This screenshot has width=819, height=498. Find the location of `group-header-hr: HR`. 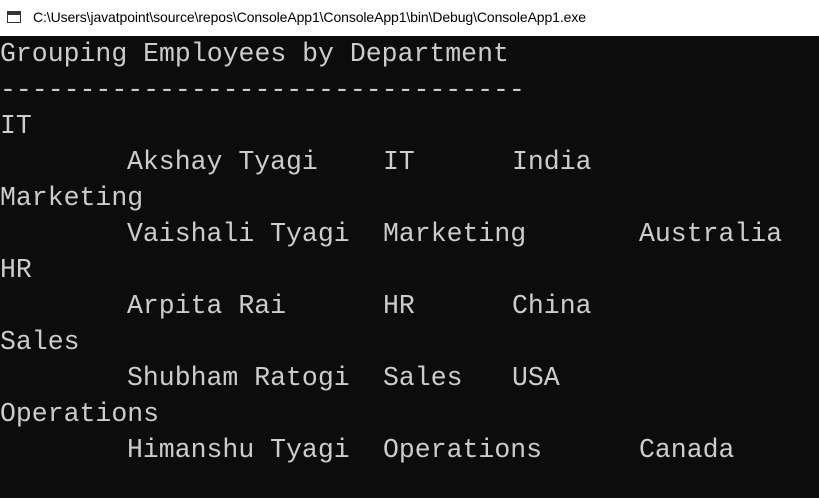

group-header-hr: HR is located at coordinates (16, 270).